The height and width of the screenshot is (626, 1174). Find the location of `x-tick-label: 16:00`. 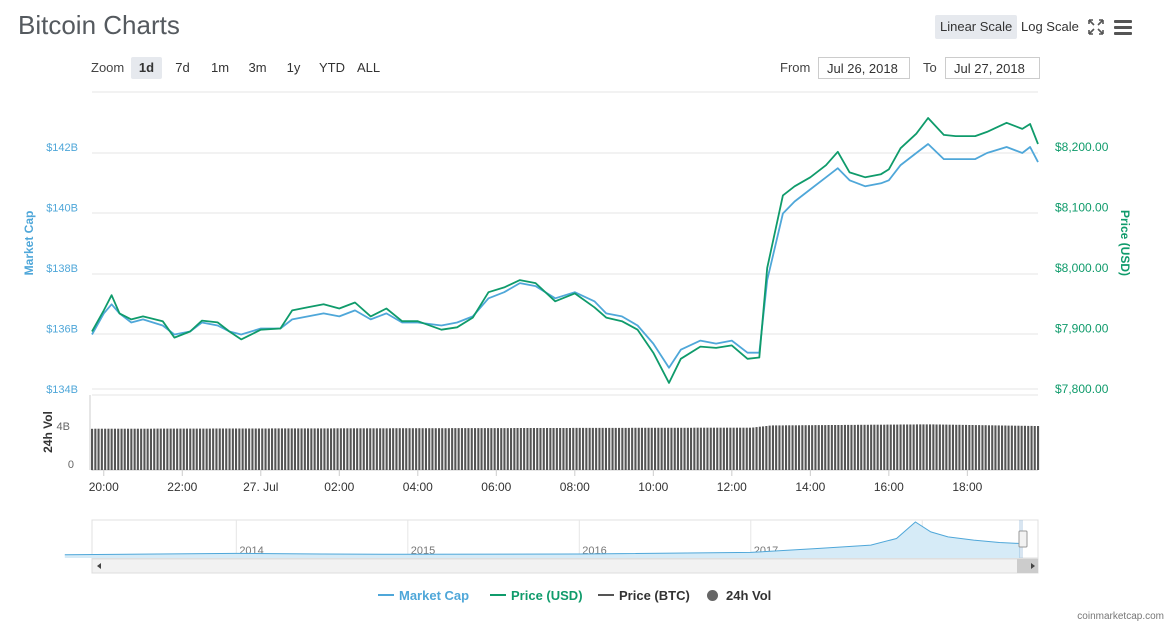

x-tick-label: 16:00 is located at coordinates (889, 487).